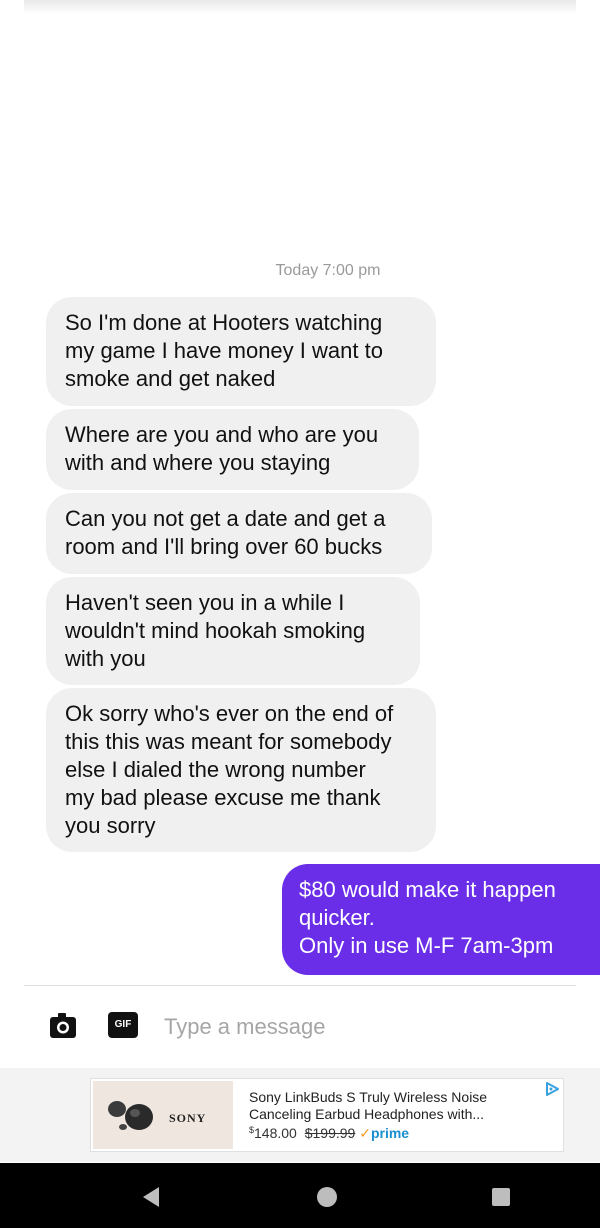  What do you see at coordinates (188, 1118) in the screenshot?
I see `ad-brand-logo: SONY` at bounding box center [188, 1118].